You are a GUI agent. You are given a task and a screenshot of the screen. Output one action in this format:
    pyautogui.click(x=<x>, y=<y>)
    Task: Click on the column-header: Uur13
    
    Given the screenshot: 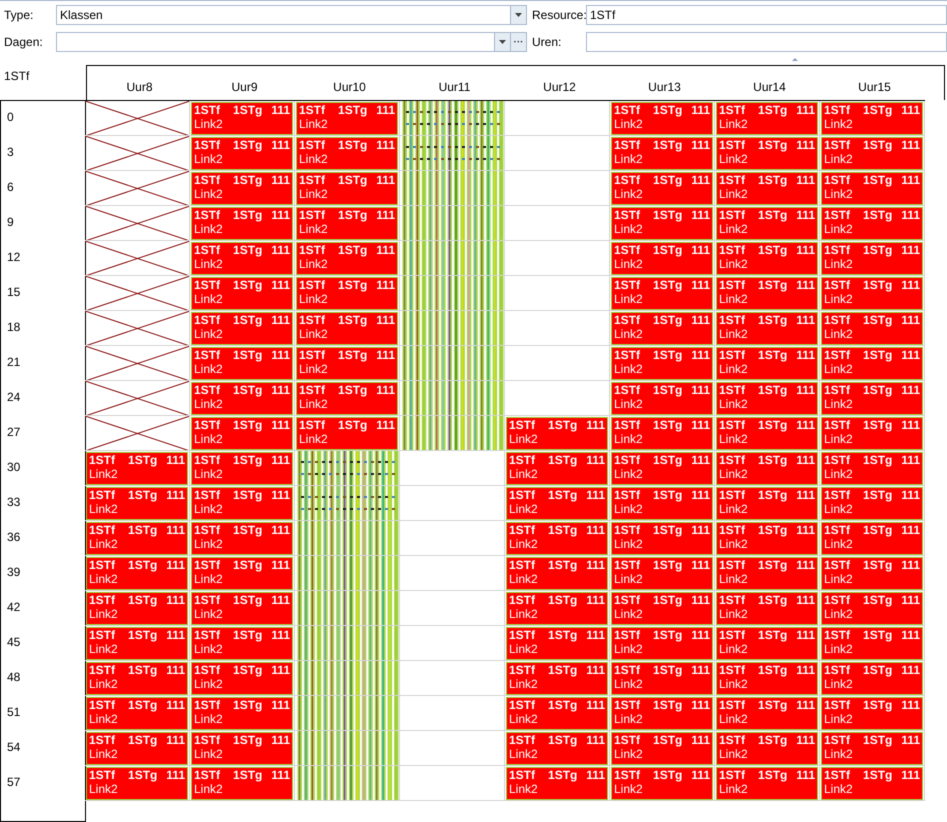 What is the action you would take?
    pyautogui.click(x=664, y=87)
    